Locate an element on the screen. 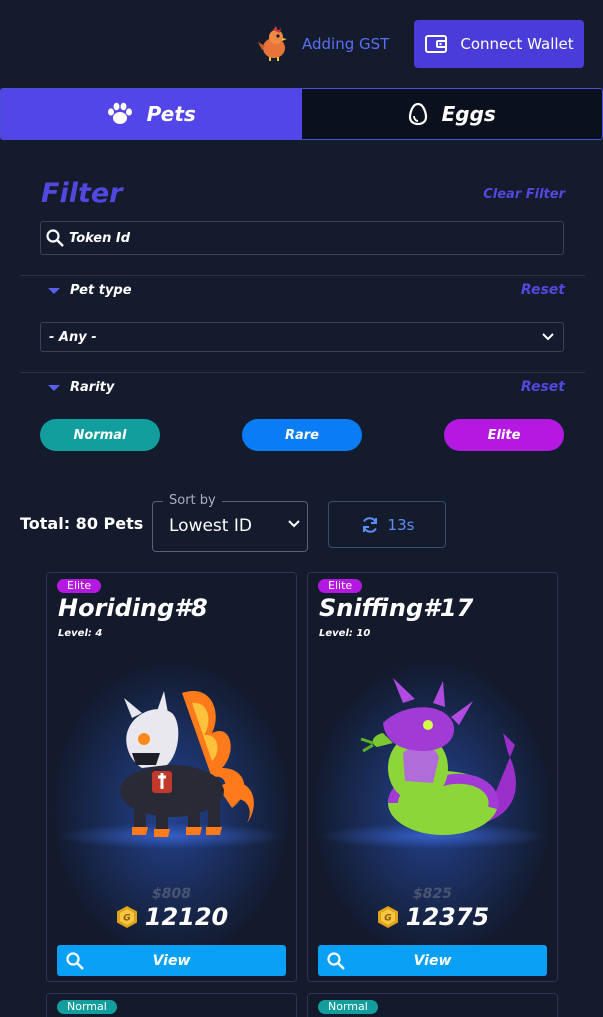 The image size is (603, 1017). rarity-label: Rarity is located at coordinates (92, 387).